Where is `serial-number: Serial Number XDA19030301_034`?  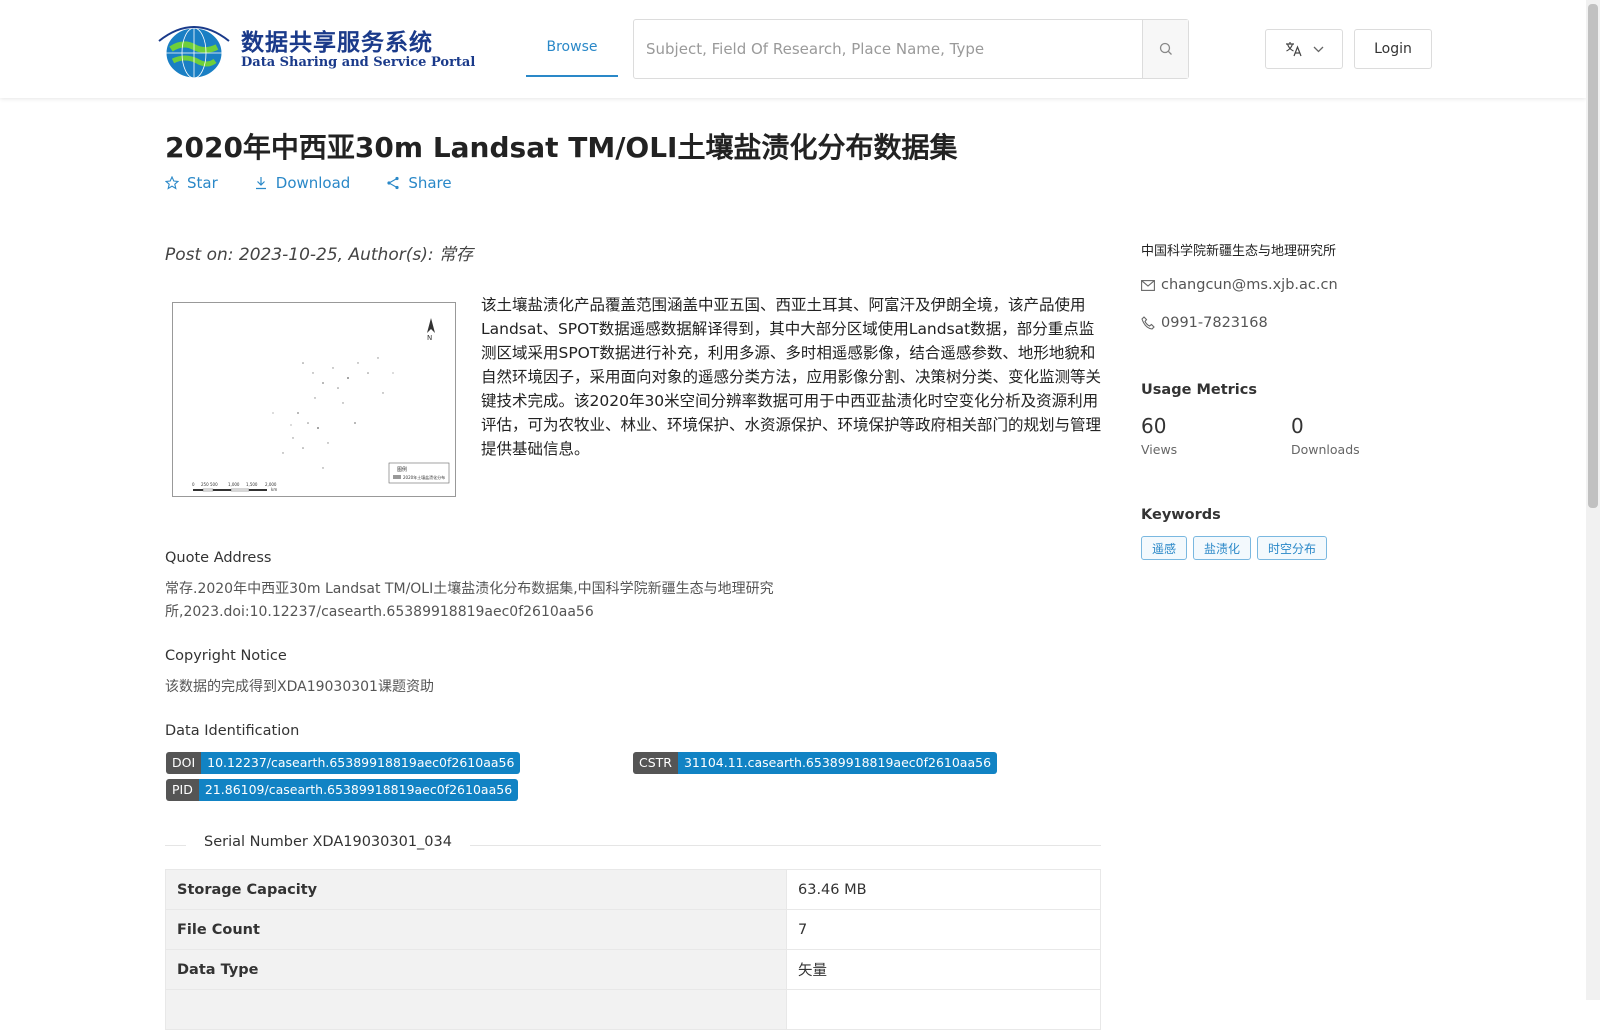
serial-number: Serial Number XDA19030301_034 is located at coordinates (328, 842).